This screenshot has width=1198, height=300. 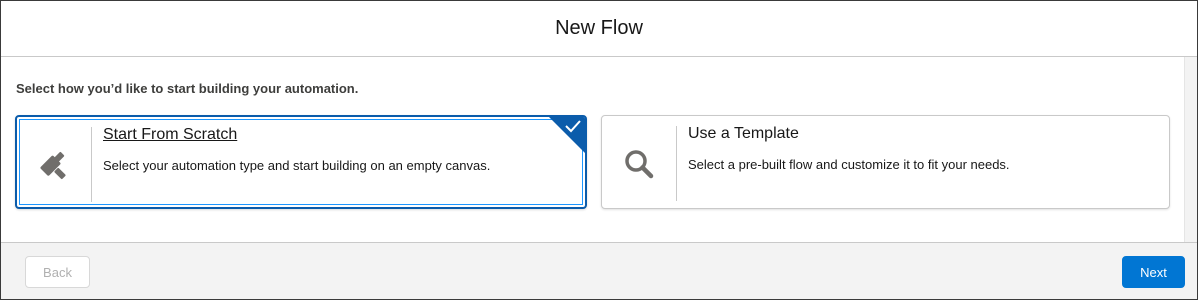 I want to click on modal-title: New Flow, so click(x=599, y=28).